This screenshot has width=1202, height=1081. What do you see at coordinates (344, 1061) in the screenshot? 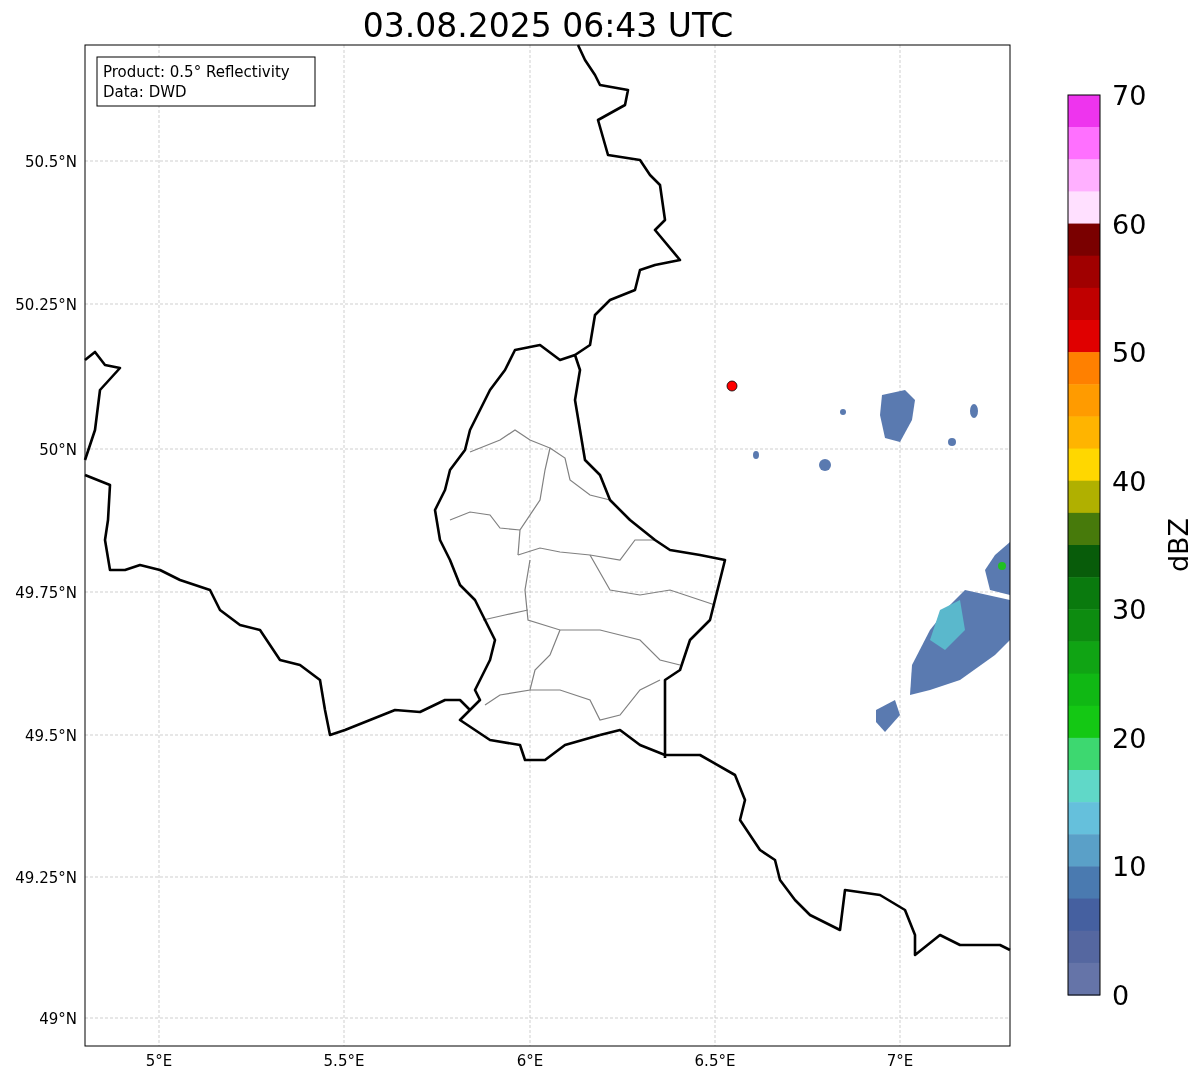
I see `longitude-label: 5.5°E` at bounding box center [344, 1061].